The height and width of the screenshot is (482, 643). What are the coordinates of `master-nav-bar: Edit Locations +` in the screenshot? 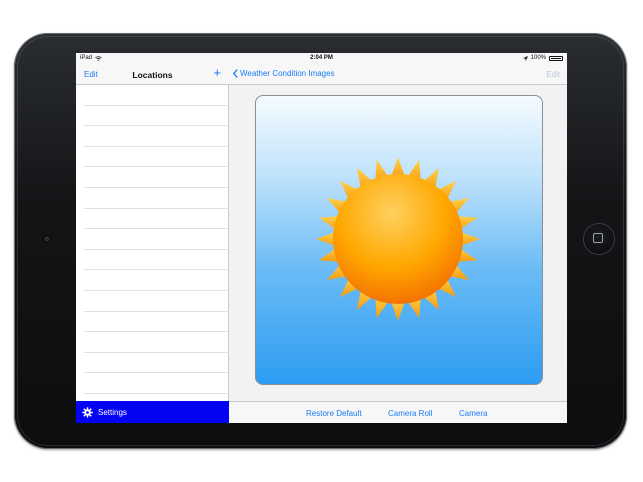 It's located at (152, 74).